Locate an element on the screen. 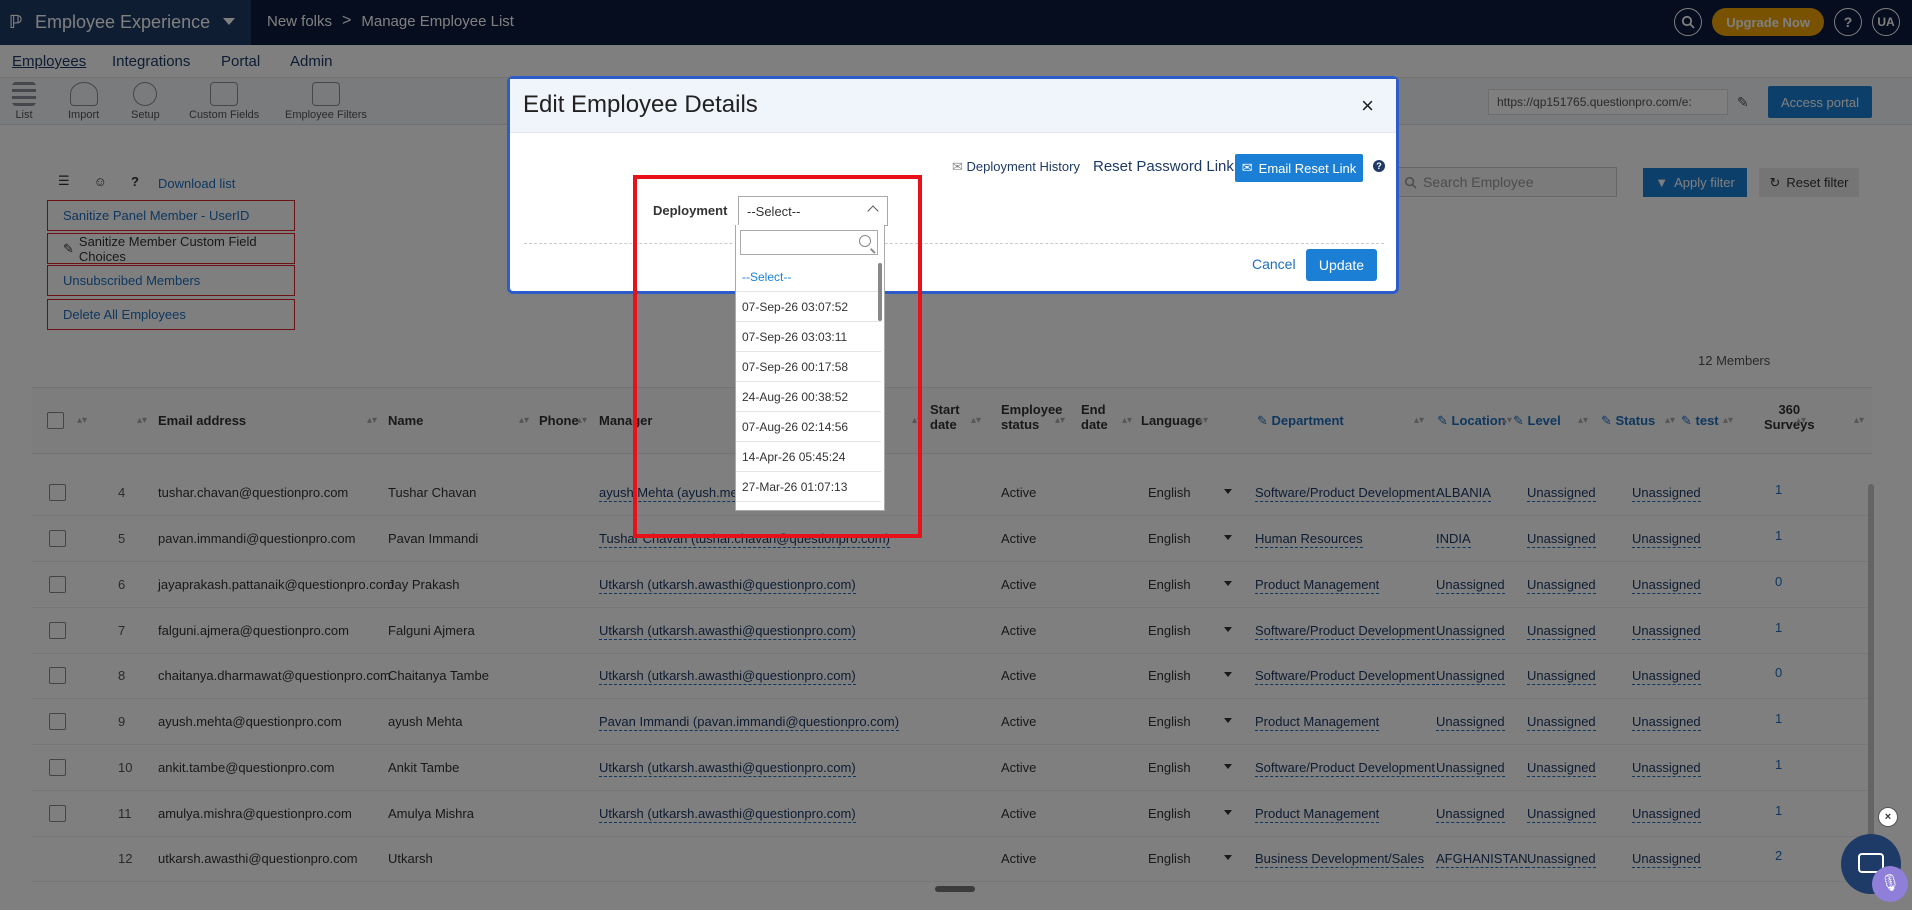 The image size is (1912, 910). email-reset-label: Email Reset Link is located at coordinates (1307, 168).